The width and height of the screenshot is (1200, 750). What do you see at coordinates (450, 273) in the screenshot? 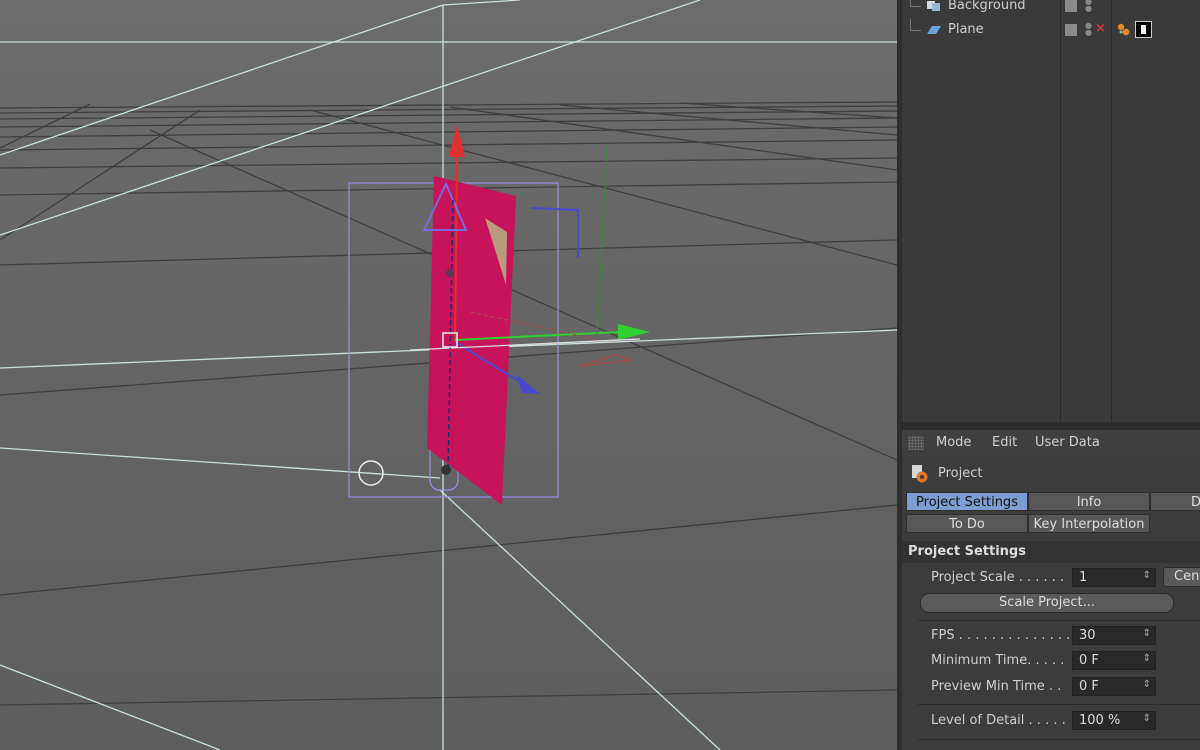
I see `axis-point` at bounding box center [450, 273].